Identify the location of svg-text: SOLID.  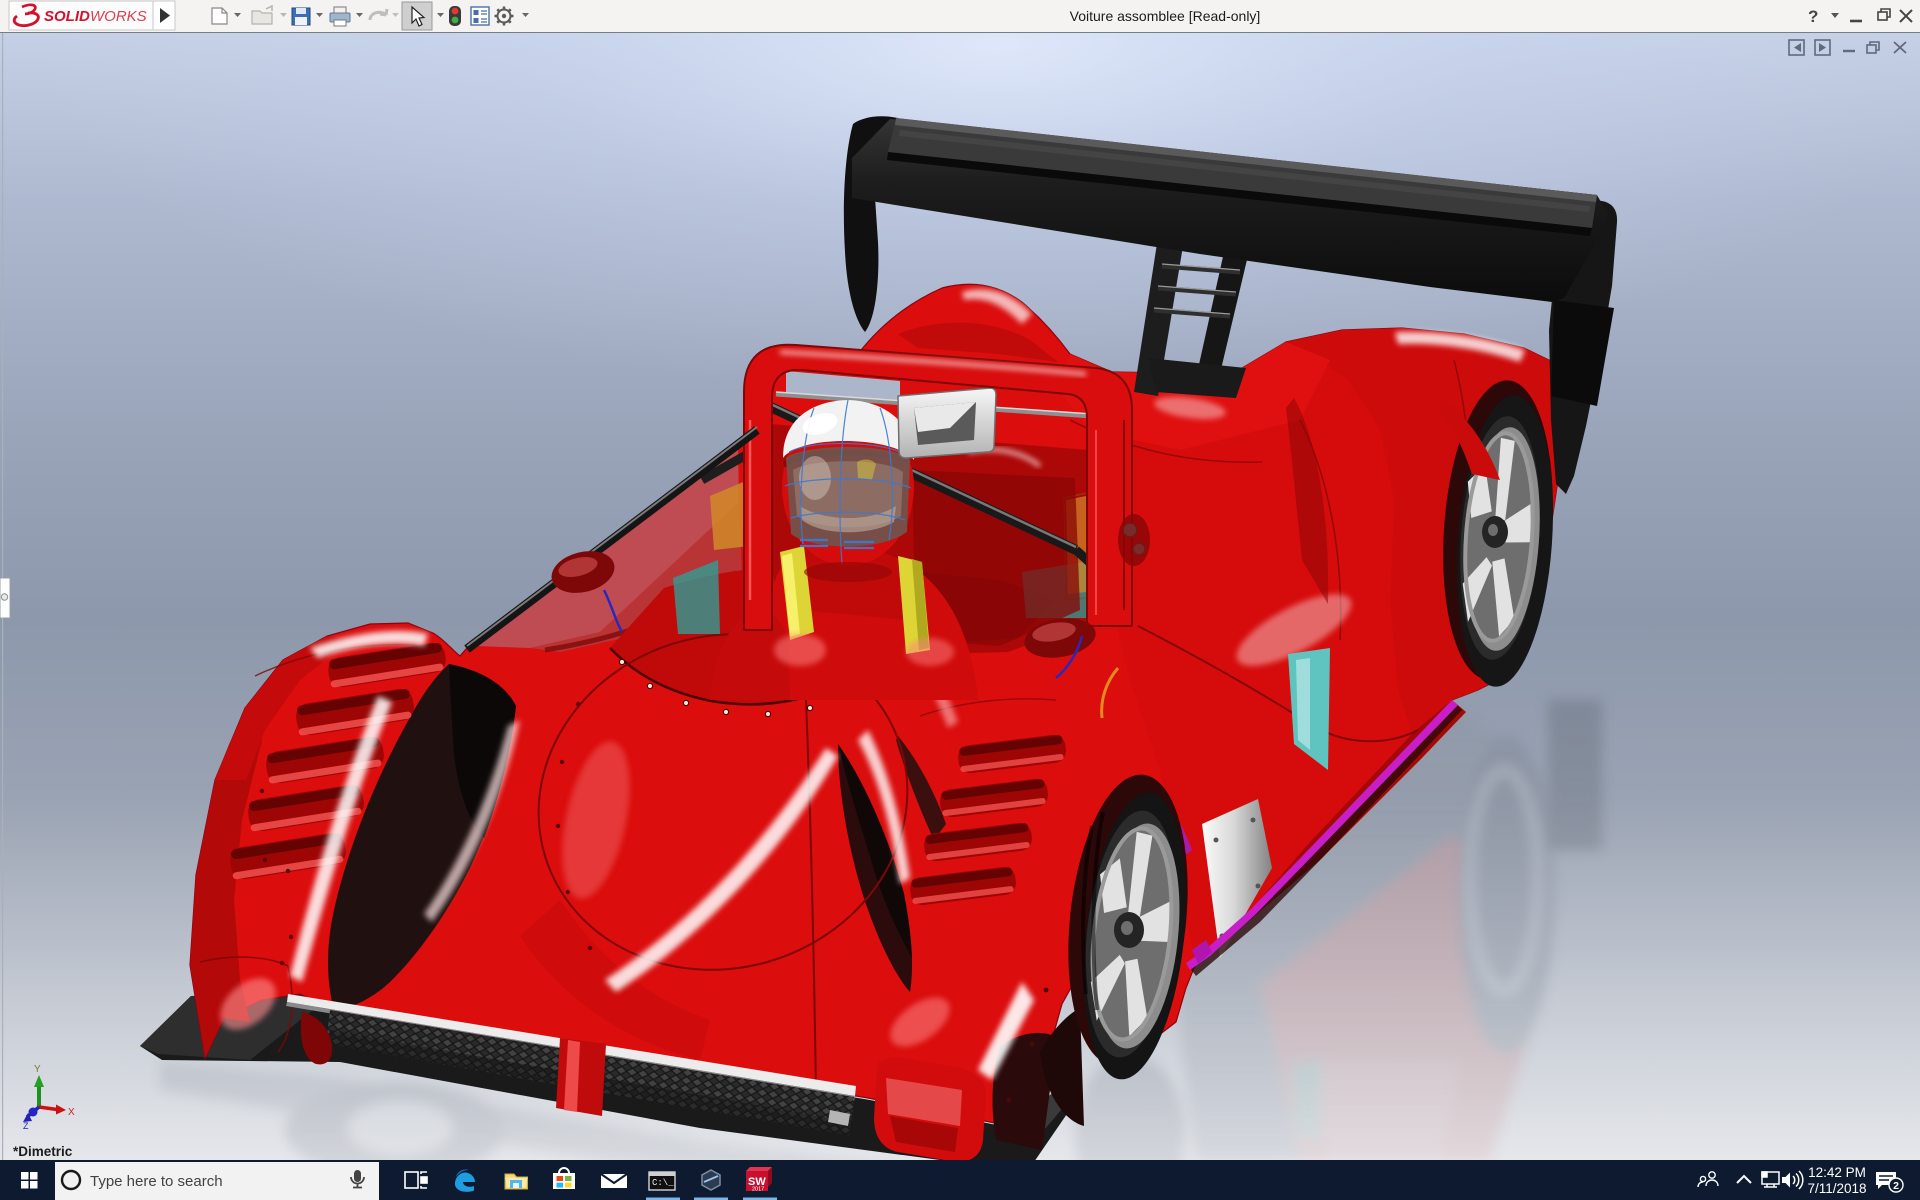
(67, 16).